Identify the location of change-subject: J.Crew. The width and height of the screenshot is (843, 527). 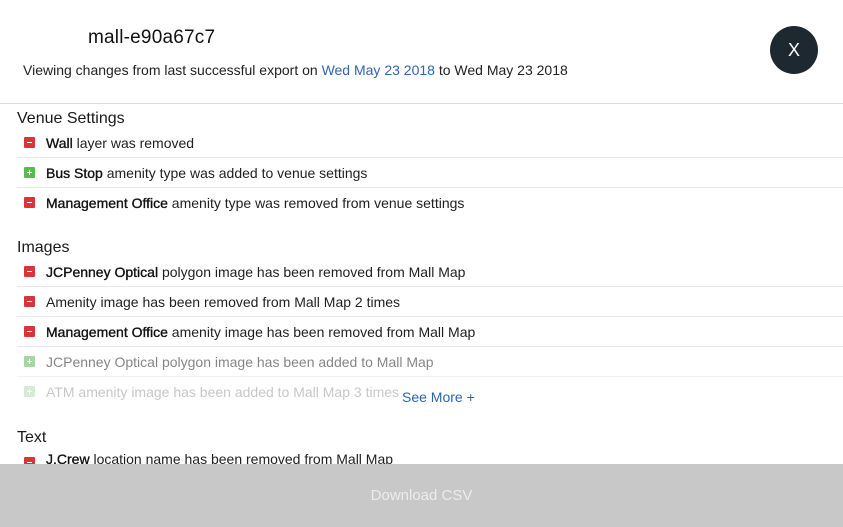
(68, 457).